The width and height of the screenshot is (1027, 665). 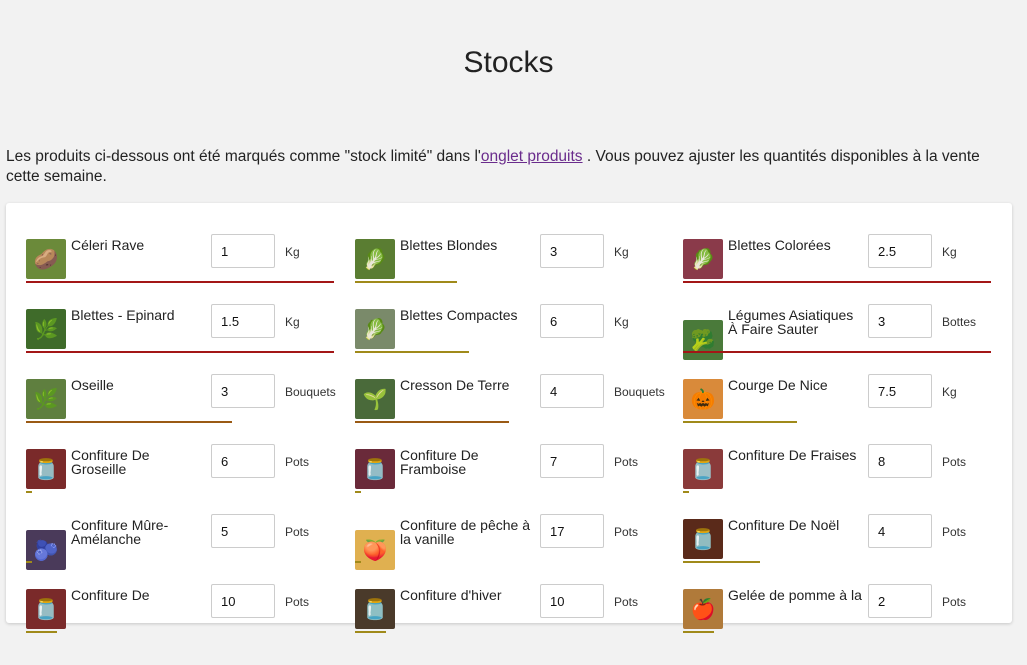 I want to click on product-item: 🫙 Confiture d'hiver Pots, so click(x=510, y=624).